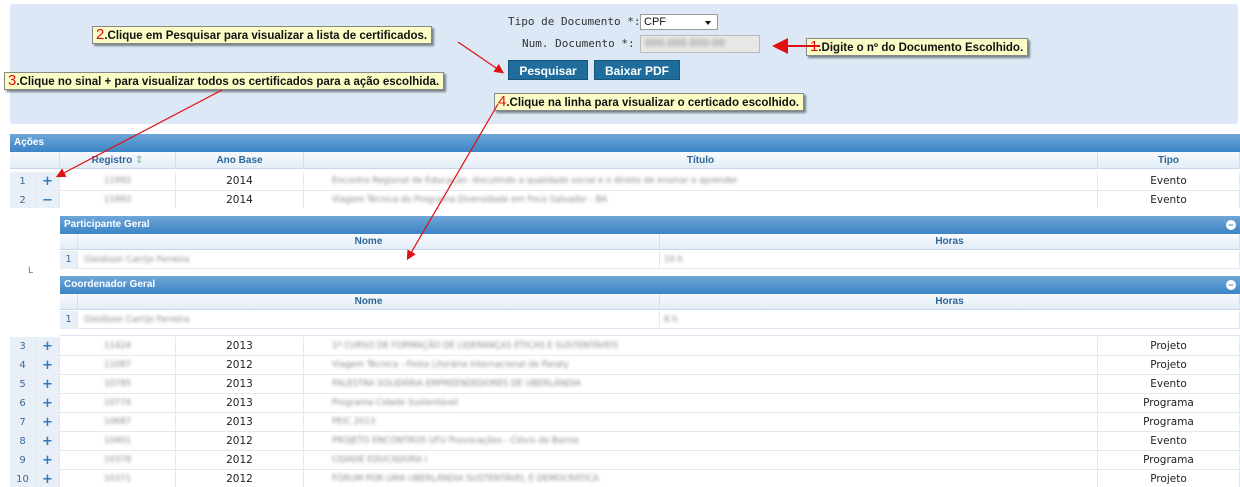 The height and width of the screenshot is (487, 1240). What do you see at coordinates (679, 22) in the screenshot?
I see `doc-type-select: CPF` at bounding box center [679, 22].